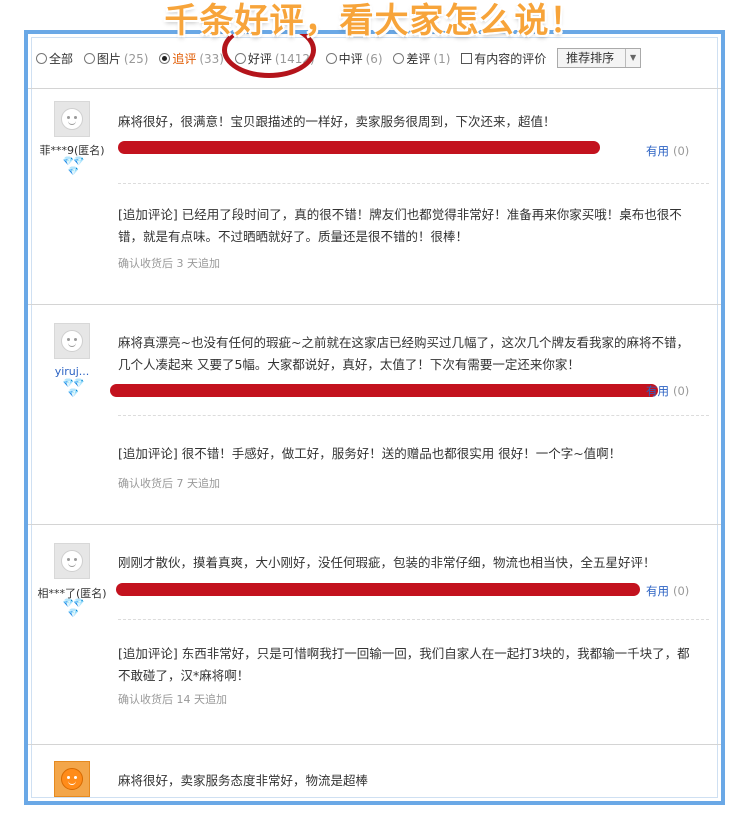  What do you see at coordinates (467, 58) in the screenshot?
I see `checkbox-icon` at bounding box center [467, 58].